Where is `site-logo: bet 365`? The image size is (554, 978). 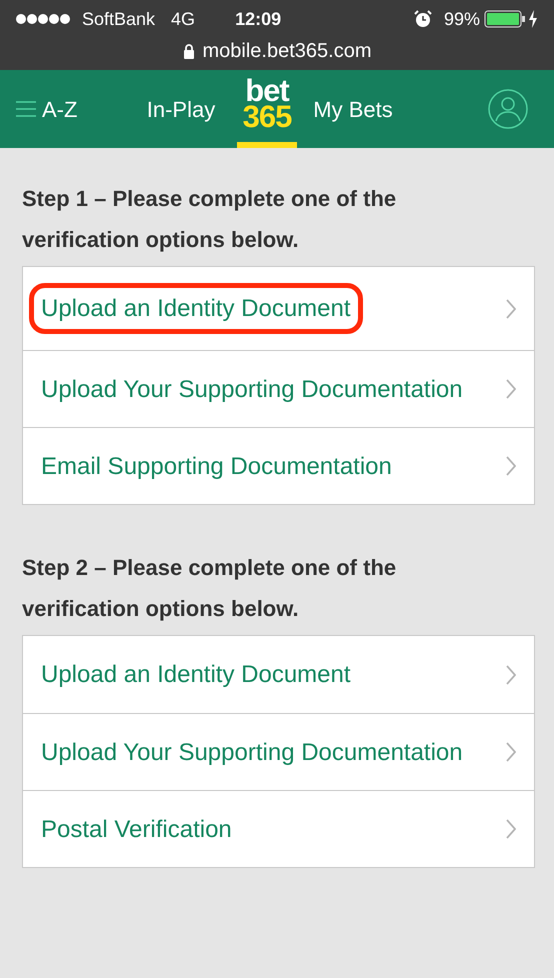
site-logo: bet 365 is located at coordinates (267, 104).